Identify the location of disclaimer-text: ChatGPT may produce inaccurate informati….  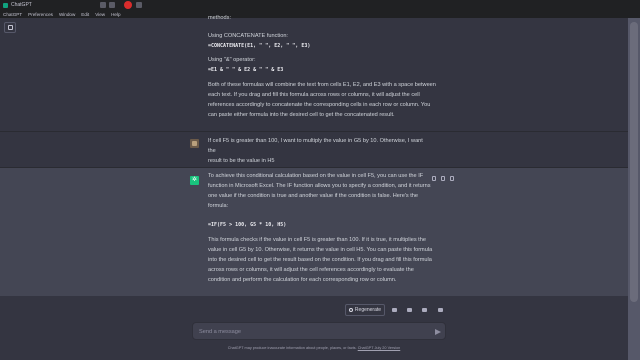
(292, 348).